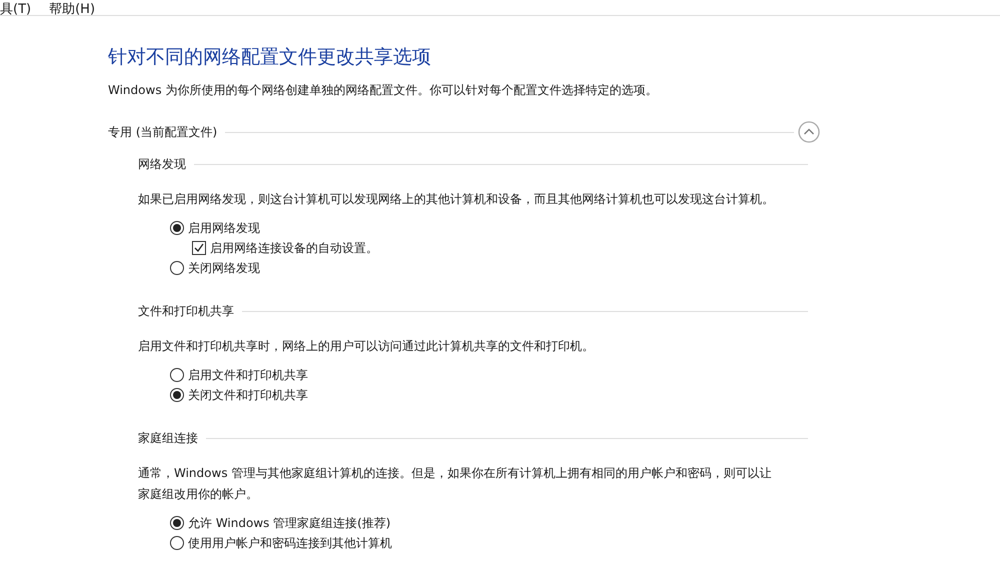 The width and height of the screenshot is (1000, 580). I want to click on menu-item: 具(T), so click(16, 9).